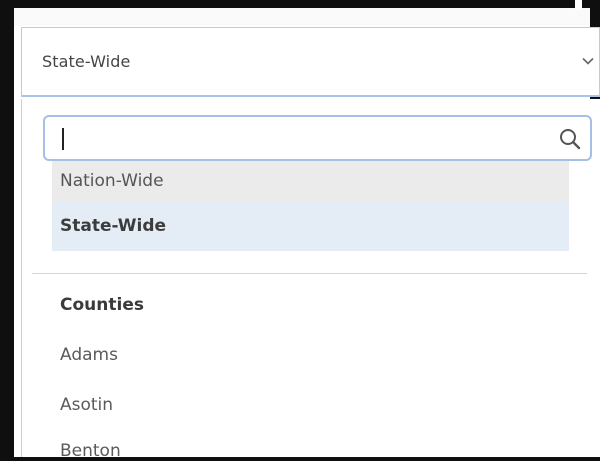 The image size is (600, 461). What do you see at coordinates (86, 405) in the screenshot?
I see `option-county-asotin: Asotin` at bounding box center [86, 405].